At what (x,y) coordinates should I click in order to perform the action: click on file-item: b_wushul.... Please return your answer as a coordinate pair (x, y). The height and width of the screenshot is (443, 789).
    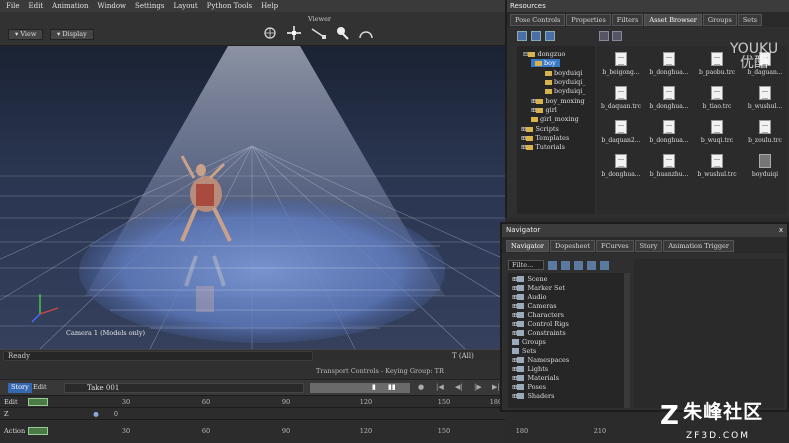
    Looking at the image, I should click on (765, 98).